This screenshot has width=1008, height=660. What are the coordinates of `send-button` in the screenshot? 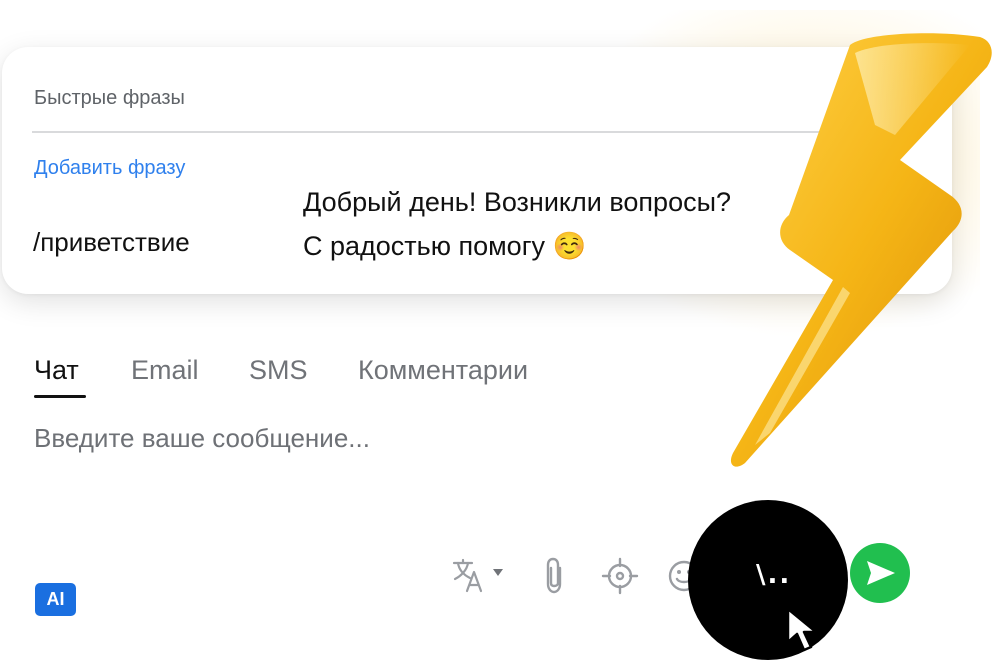 It's located at (880, 573).